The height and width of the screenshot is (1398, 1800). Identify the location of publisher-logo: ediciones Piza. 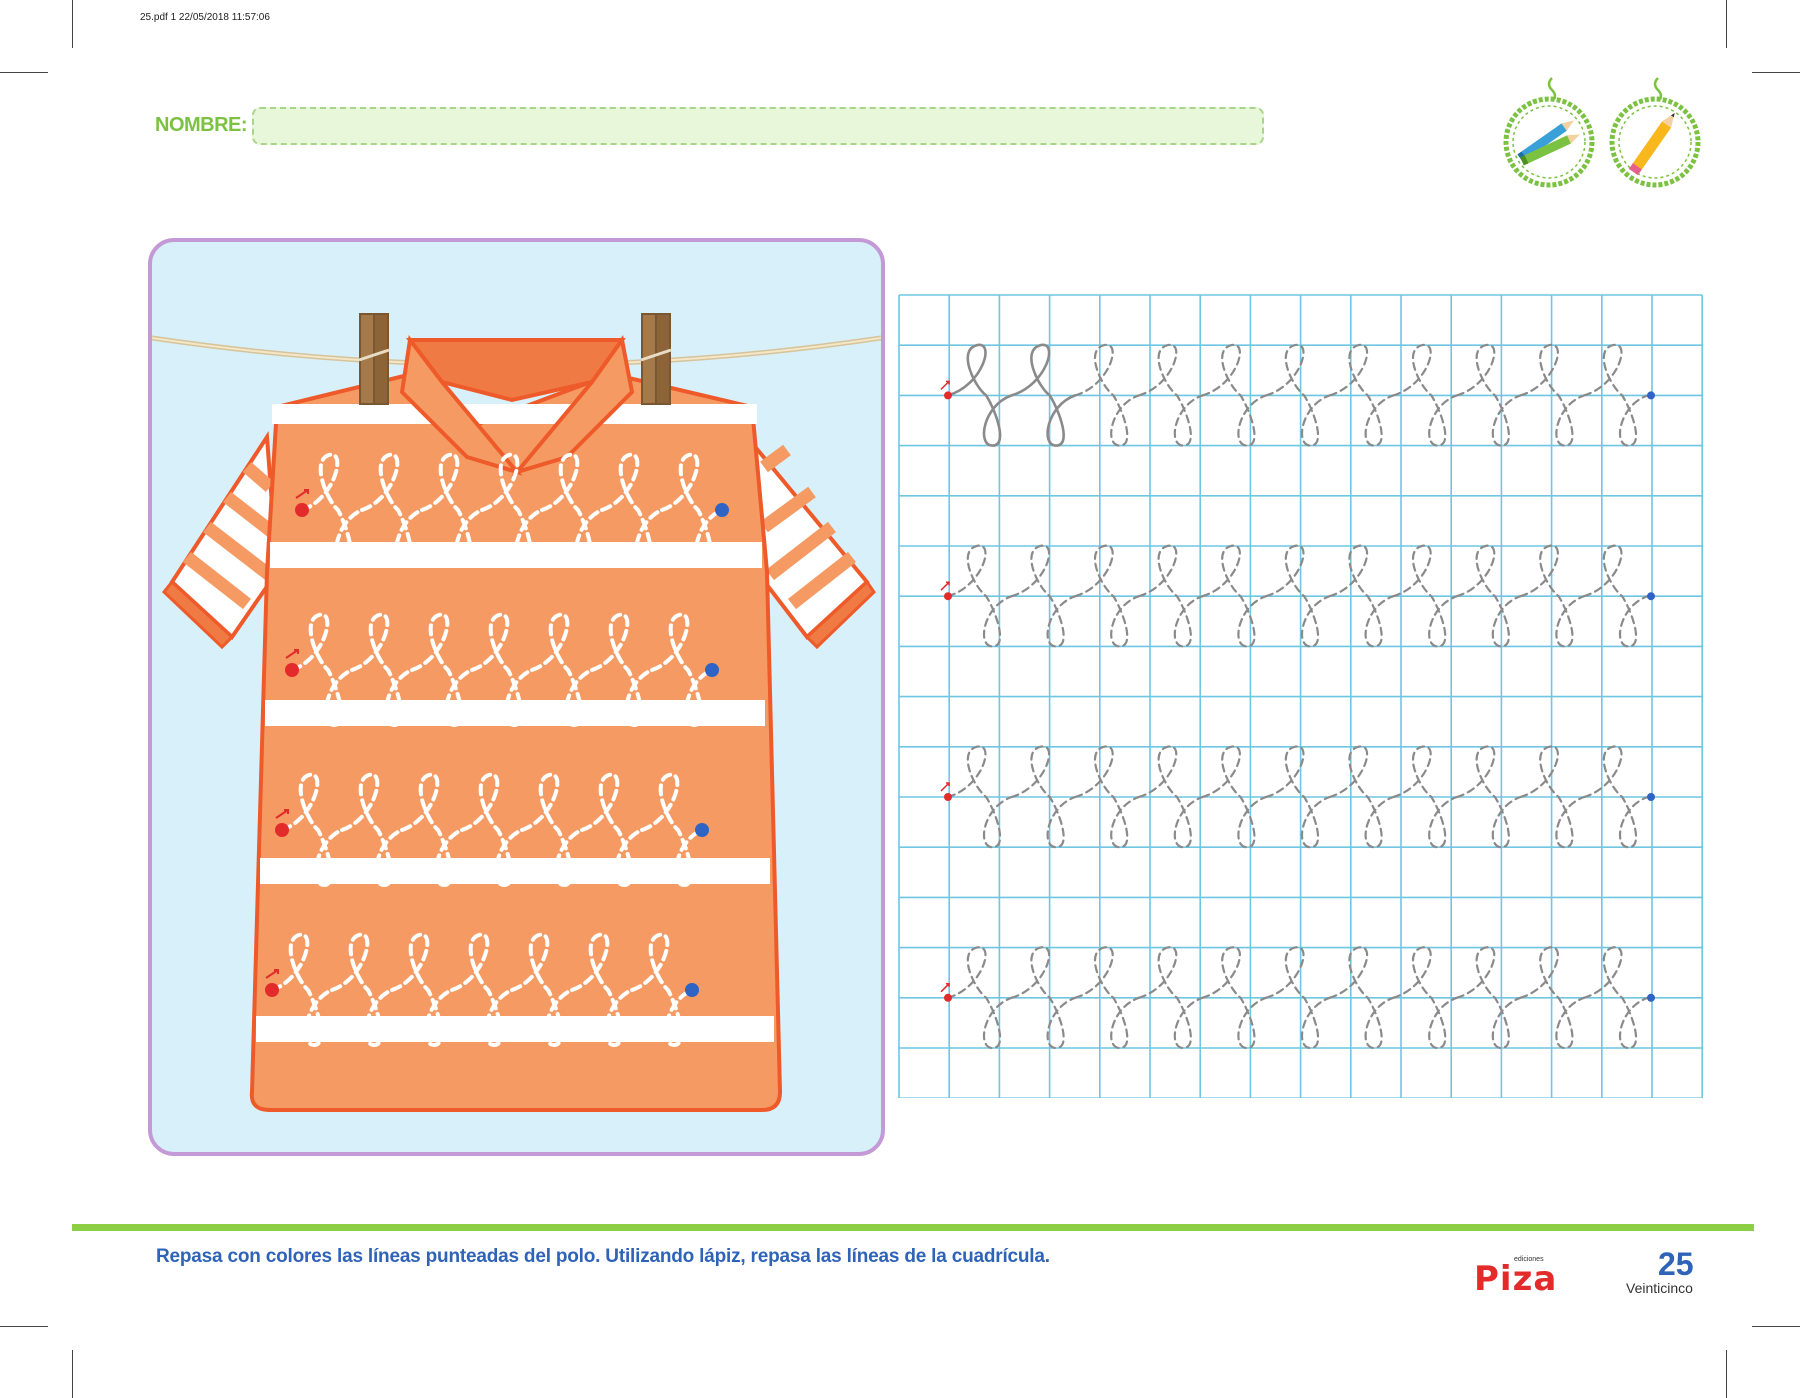
(1516, 1277).